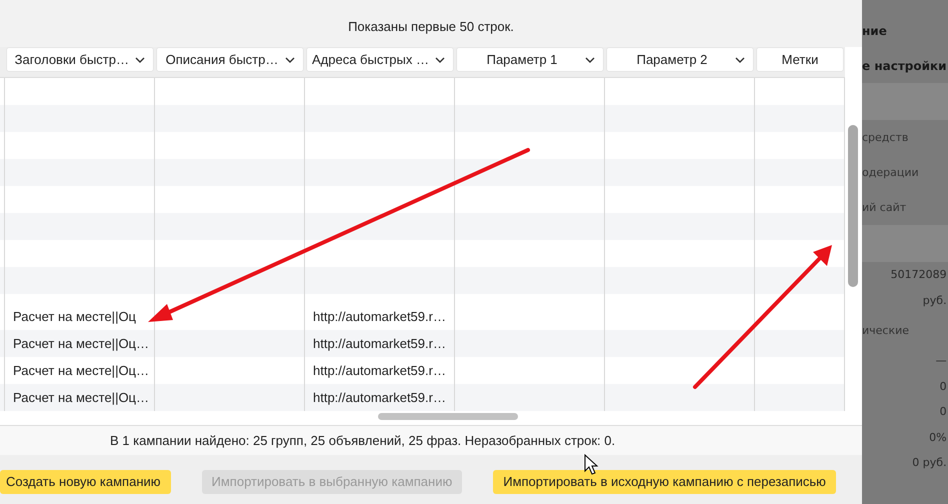  Describe the element at coordinates (929, 463) in the screenshot. I see `panel-text: 0 руб.` at that location.